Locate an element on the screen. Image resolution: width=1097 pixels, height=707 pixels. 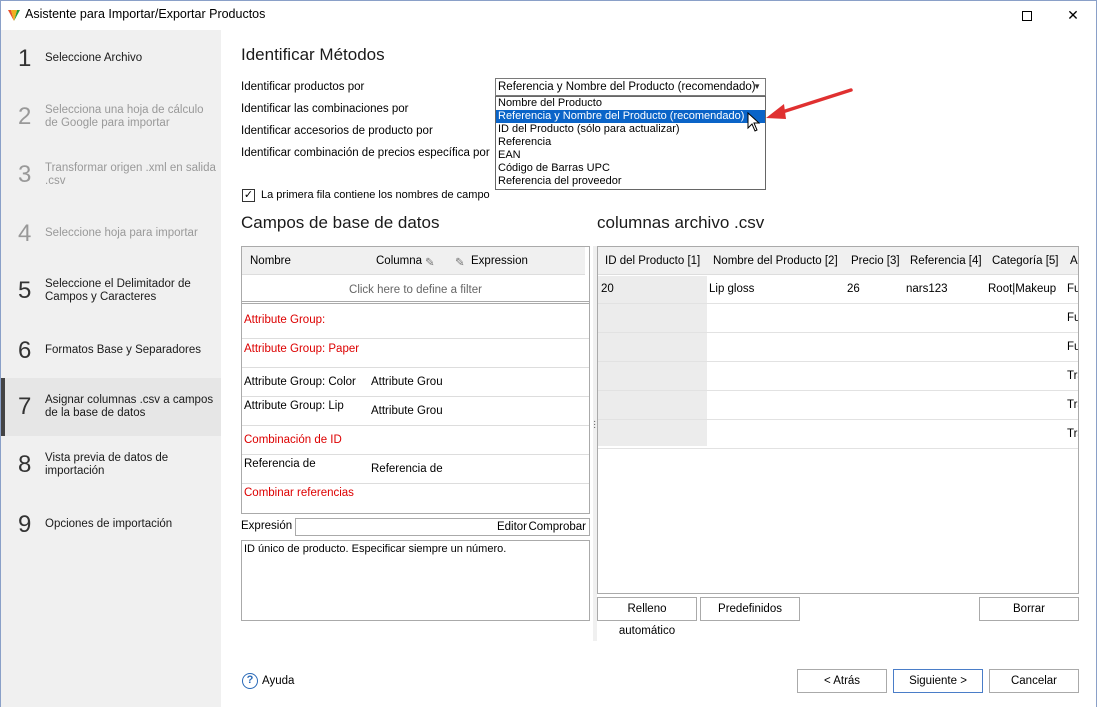
step-3: 3 Transformar origen .xml en salida .csv is located at coordinates (111, 175).